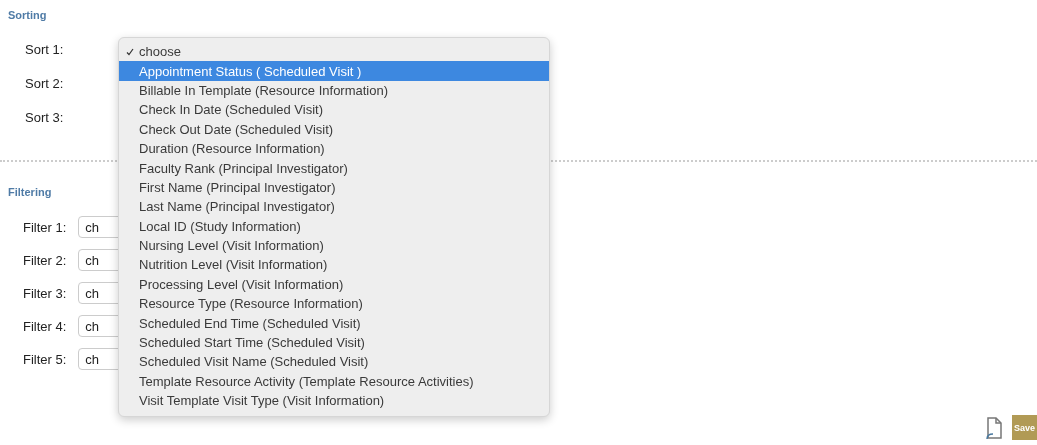  I want to click on menu-option: Scheduled Start Time (Scheduled Visit), so click(334, 342).